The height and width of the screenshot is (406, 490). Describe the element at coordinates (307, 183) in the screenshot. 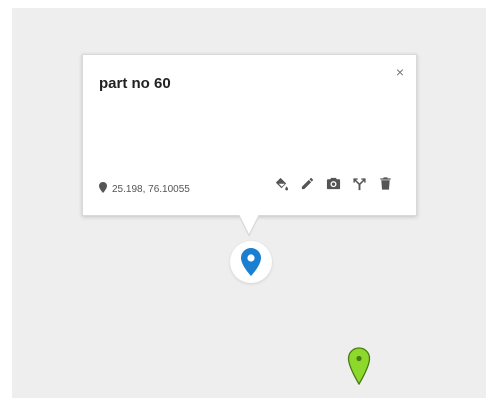

I see `pencil-icon` at that location.